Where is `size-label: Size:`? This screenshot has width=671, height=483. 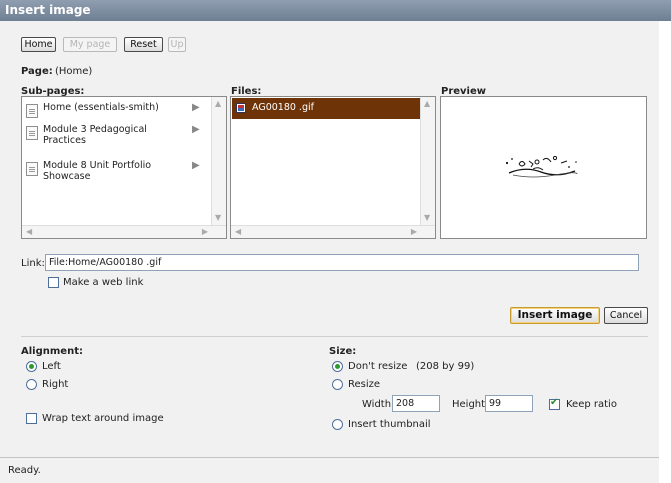
size-label: Size: is located at coordinates (343, 351).